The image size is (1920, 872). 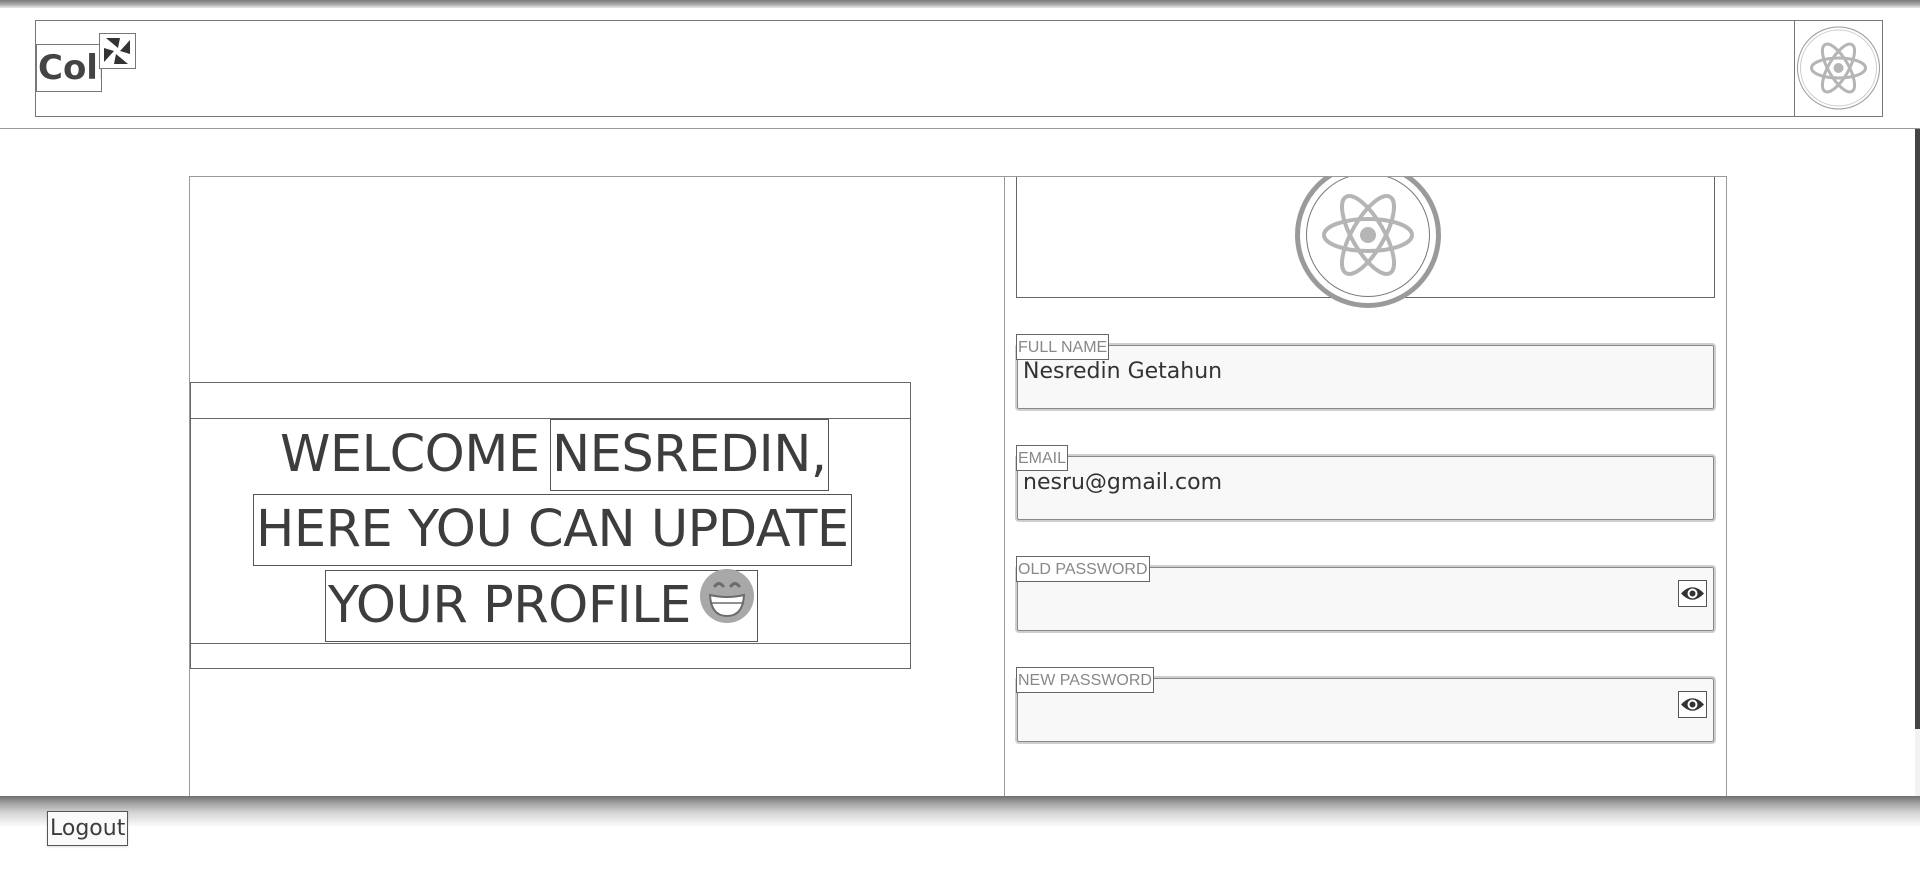 What do you see at coordinates (960, 128) in the screenshot?
I see `header-divider` at bounding box center [960, 128].